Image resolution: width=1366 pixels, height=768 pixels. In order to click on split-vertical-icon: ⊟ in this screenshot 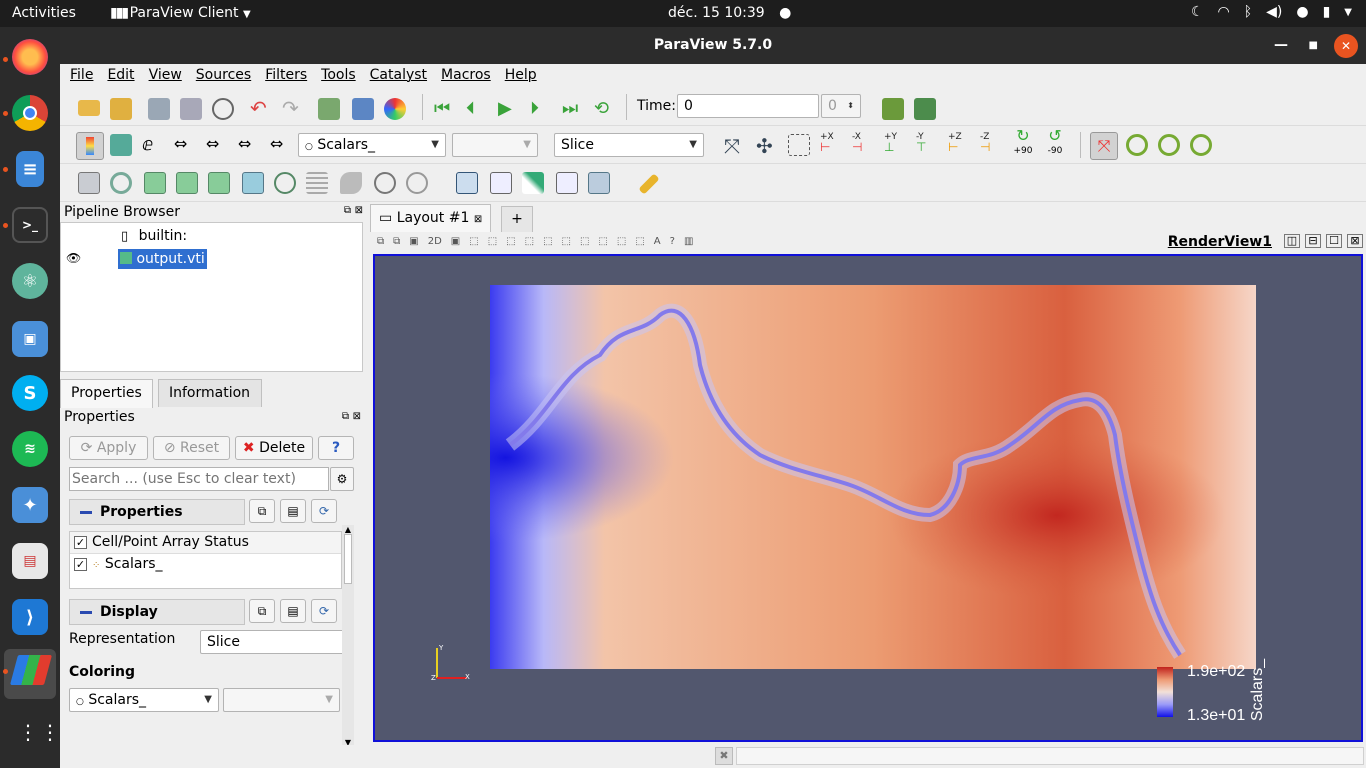, I will do `click(1313, 241)`.